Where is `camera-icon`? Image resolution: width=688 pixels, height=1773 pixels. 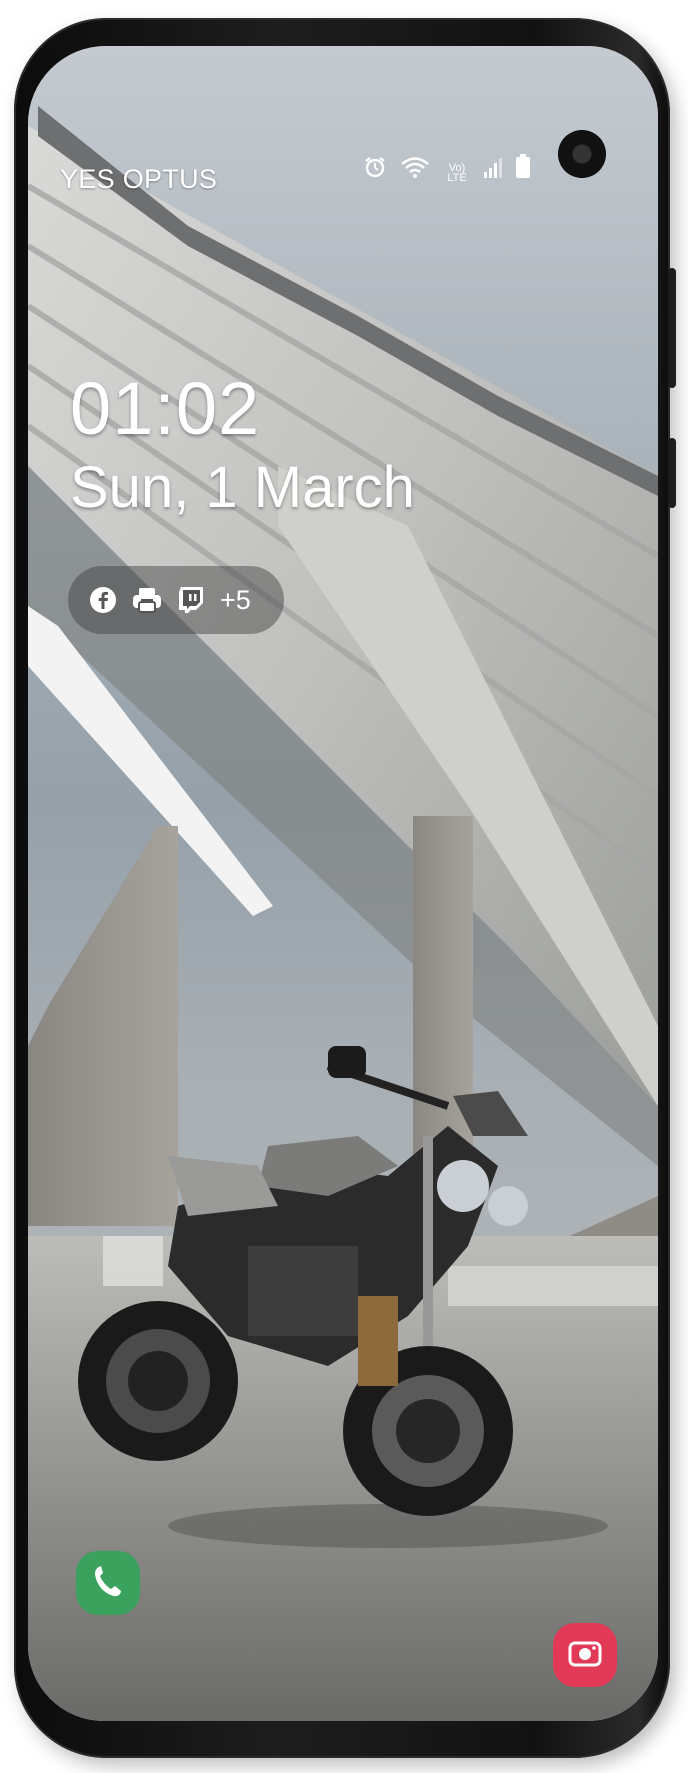
camera-icon is located at coordinates (585, 1655).